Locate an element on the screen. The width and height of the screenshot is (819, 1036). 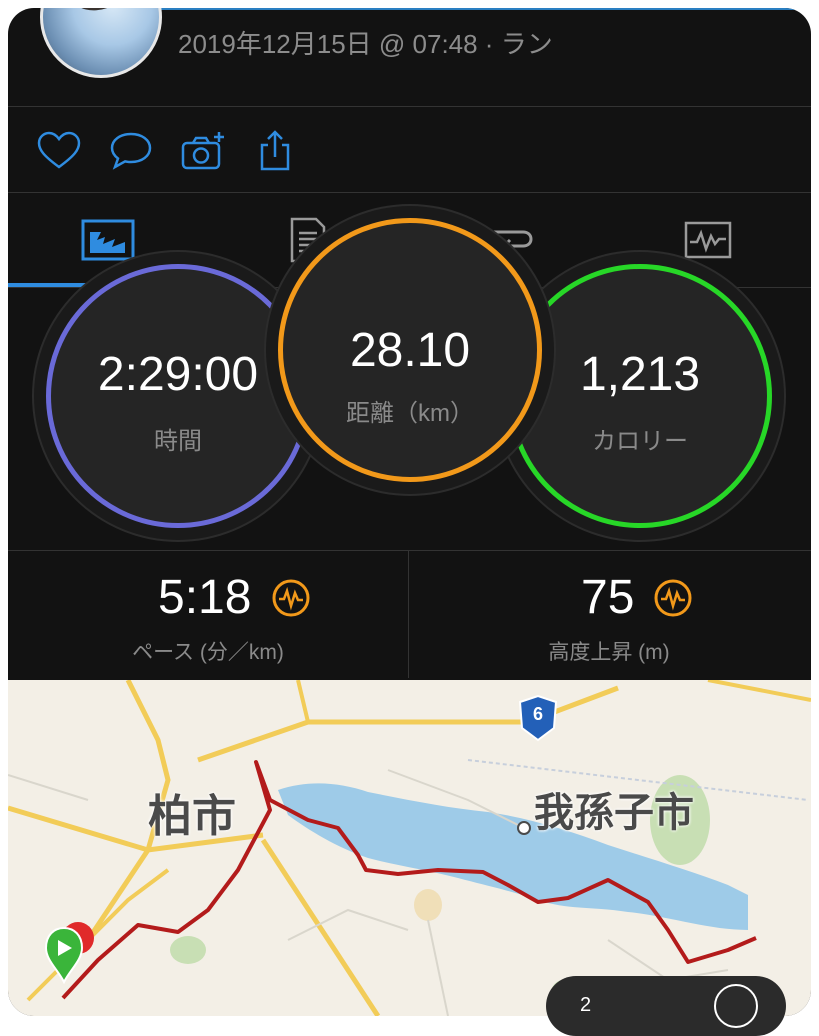
activity-graph-icon is located at coordinates (708, 240).